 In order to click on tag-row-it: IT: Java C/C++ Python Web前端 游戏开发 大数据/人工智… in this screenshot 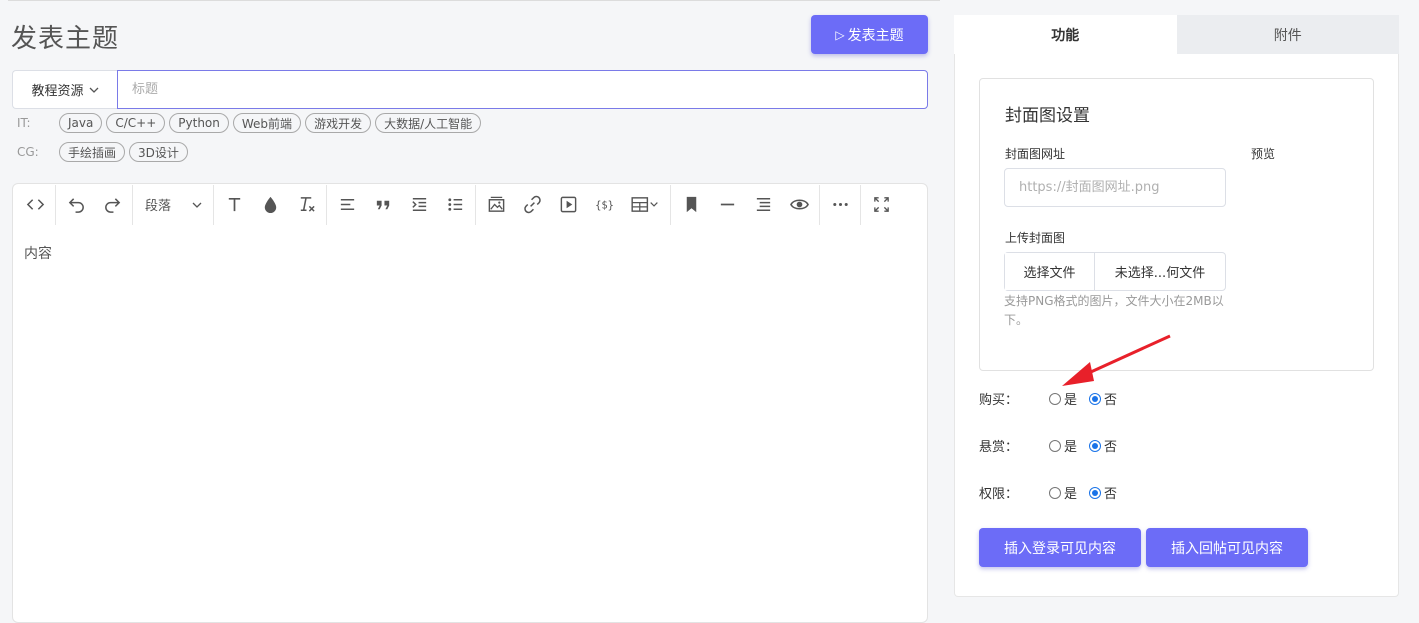, I will do `click(249, 123)`.